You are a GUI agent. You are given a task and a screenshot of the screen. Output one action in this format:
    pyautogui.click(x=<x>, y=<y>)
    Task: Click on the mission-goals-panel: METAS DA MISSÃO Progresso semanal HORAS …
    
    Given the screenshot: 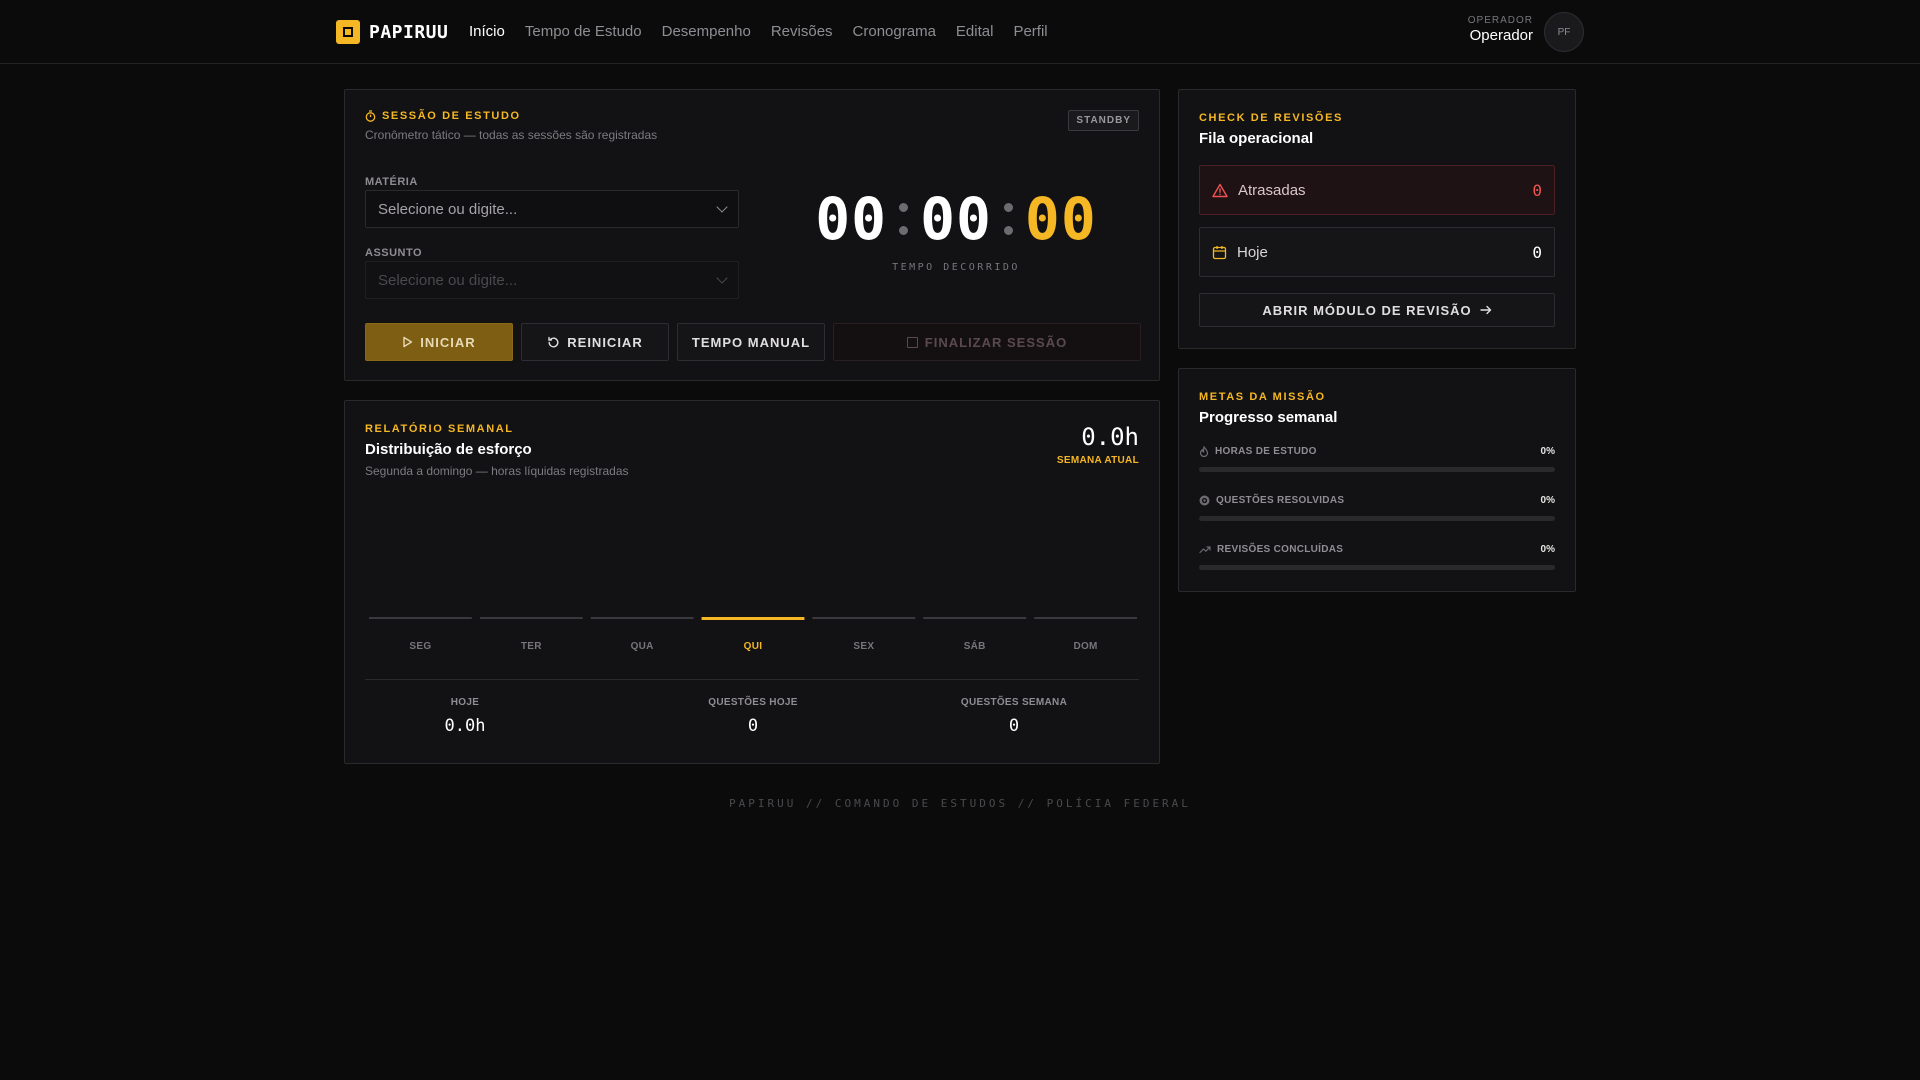 What is the action you would take?
    pyautogui.click(x=1377, y=480)
    